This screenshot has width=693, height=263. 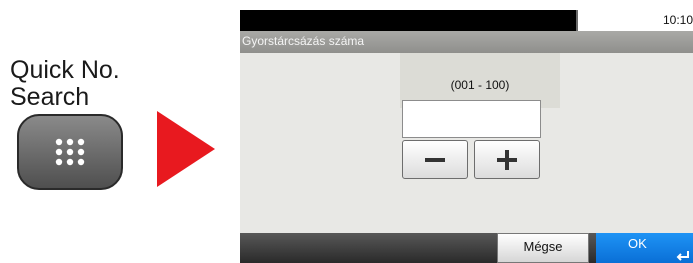 I want to click on increment-button, so click(x=507, y=159).